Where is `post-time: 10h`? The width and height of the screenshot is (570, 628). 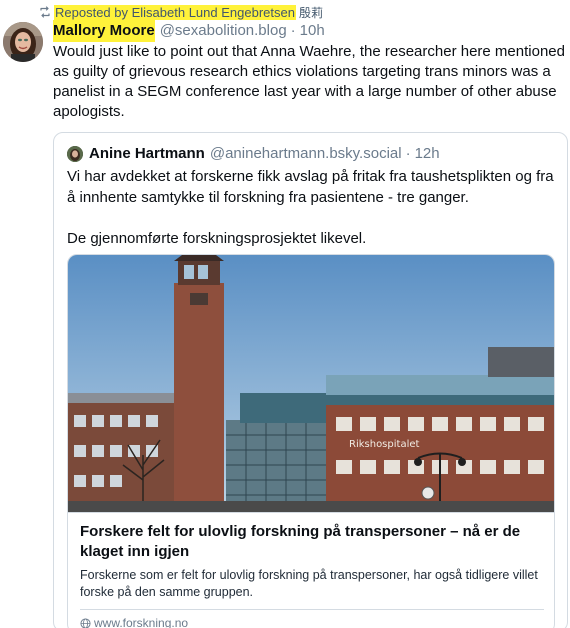 post-time: 10h is located at coordinates (312, 31).